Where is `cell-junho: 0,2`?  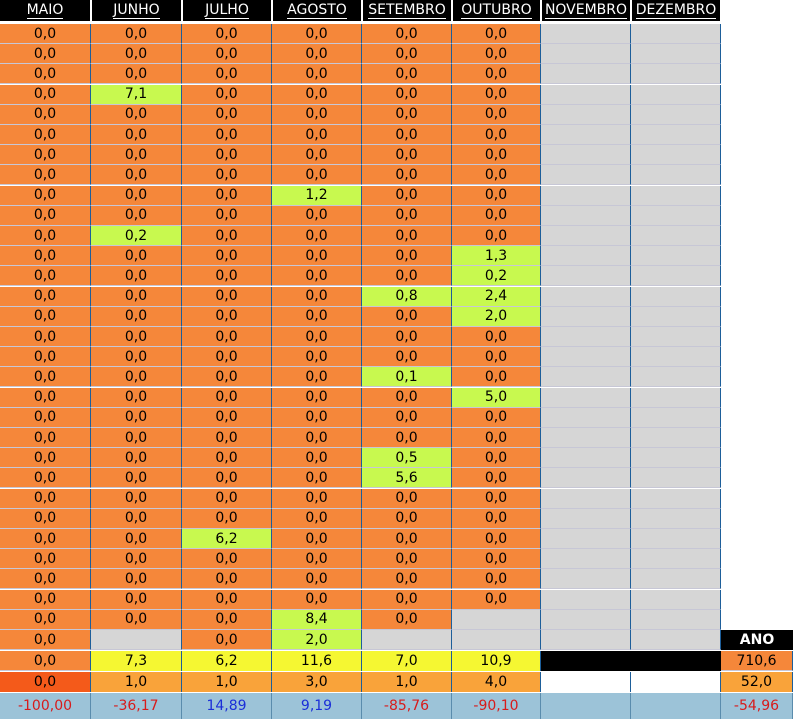
cell-junho: 0,2 is located at coordinates (136, 236).